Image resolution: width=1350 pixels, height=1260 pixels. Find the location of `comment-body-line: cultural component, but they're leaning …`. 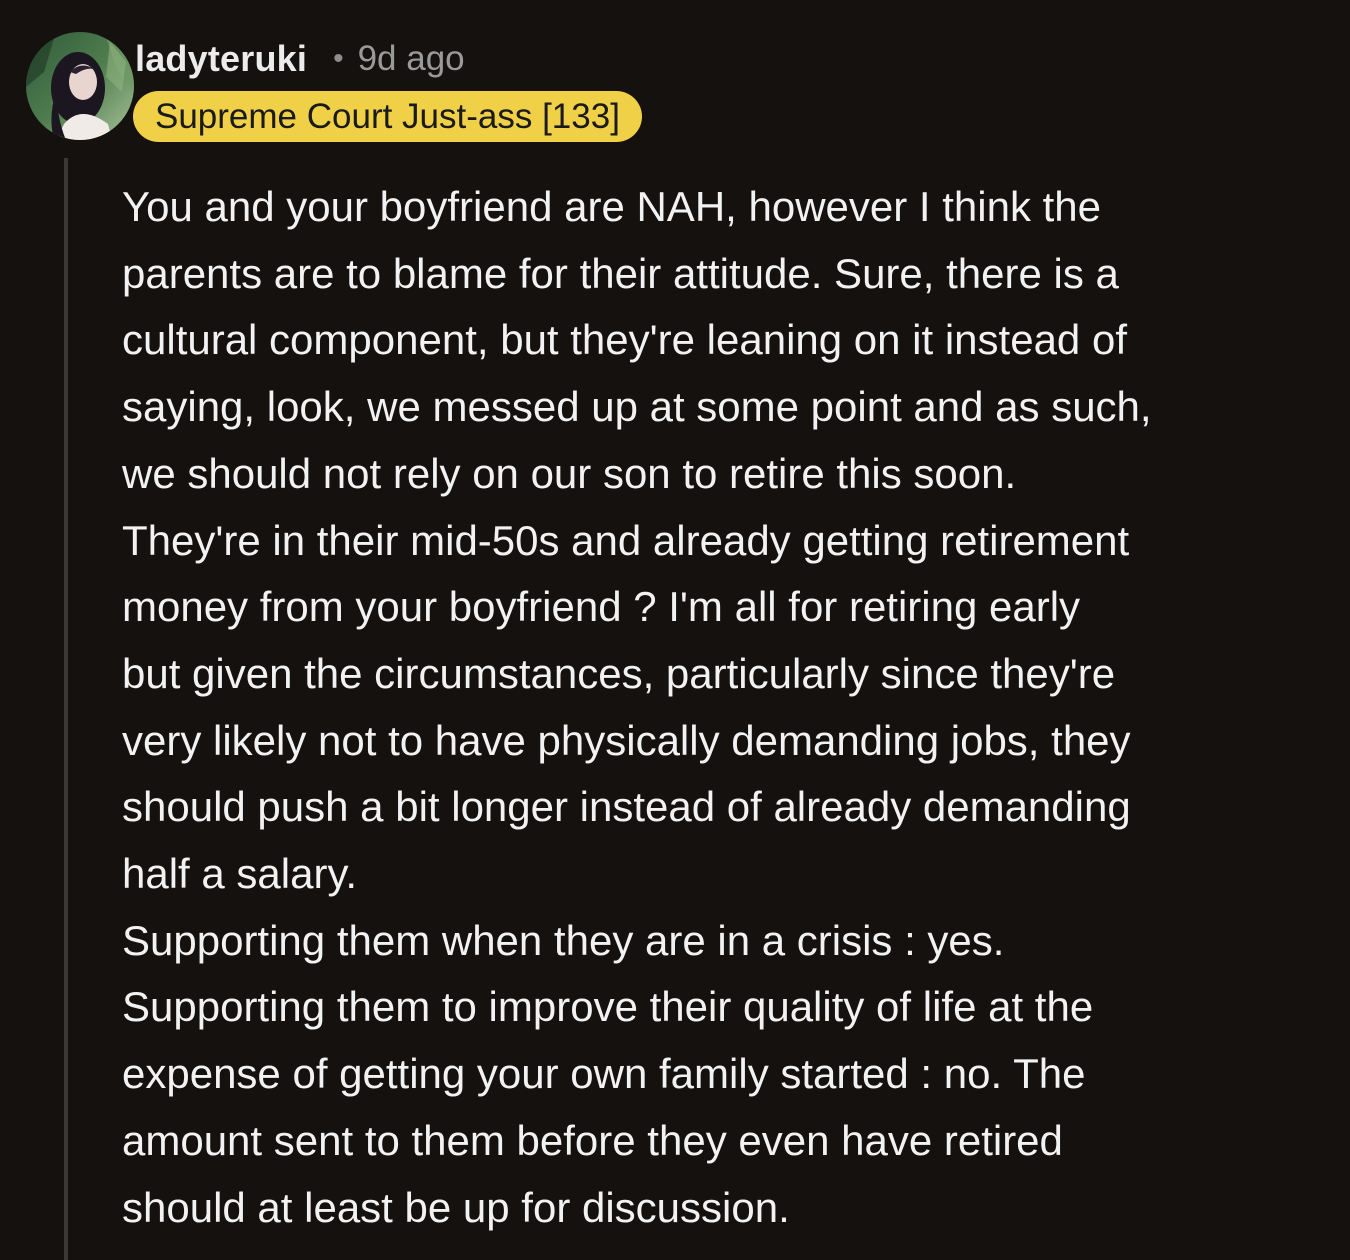

comment-body-line: cultural component, but they're leaning … is located at coordinates (624, 340).